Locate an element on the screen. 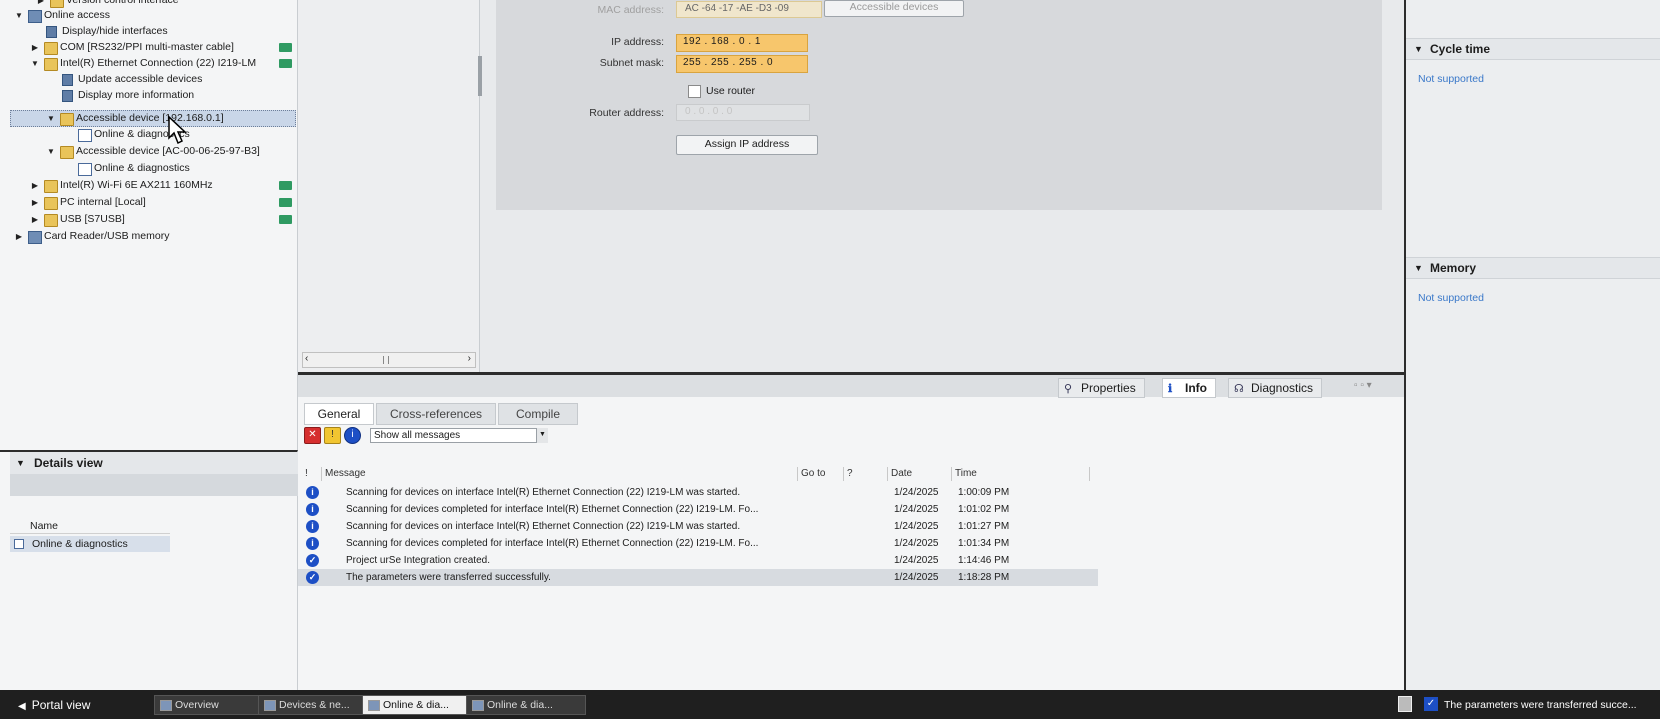 The height and width of the screenshot is (719, 1660). tree-item-online-diagnostics-2: Online & diagnostics is located at coordinates (178, 168).